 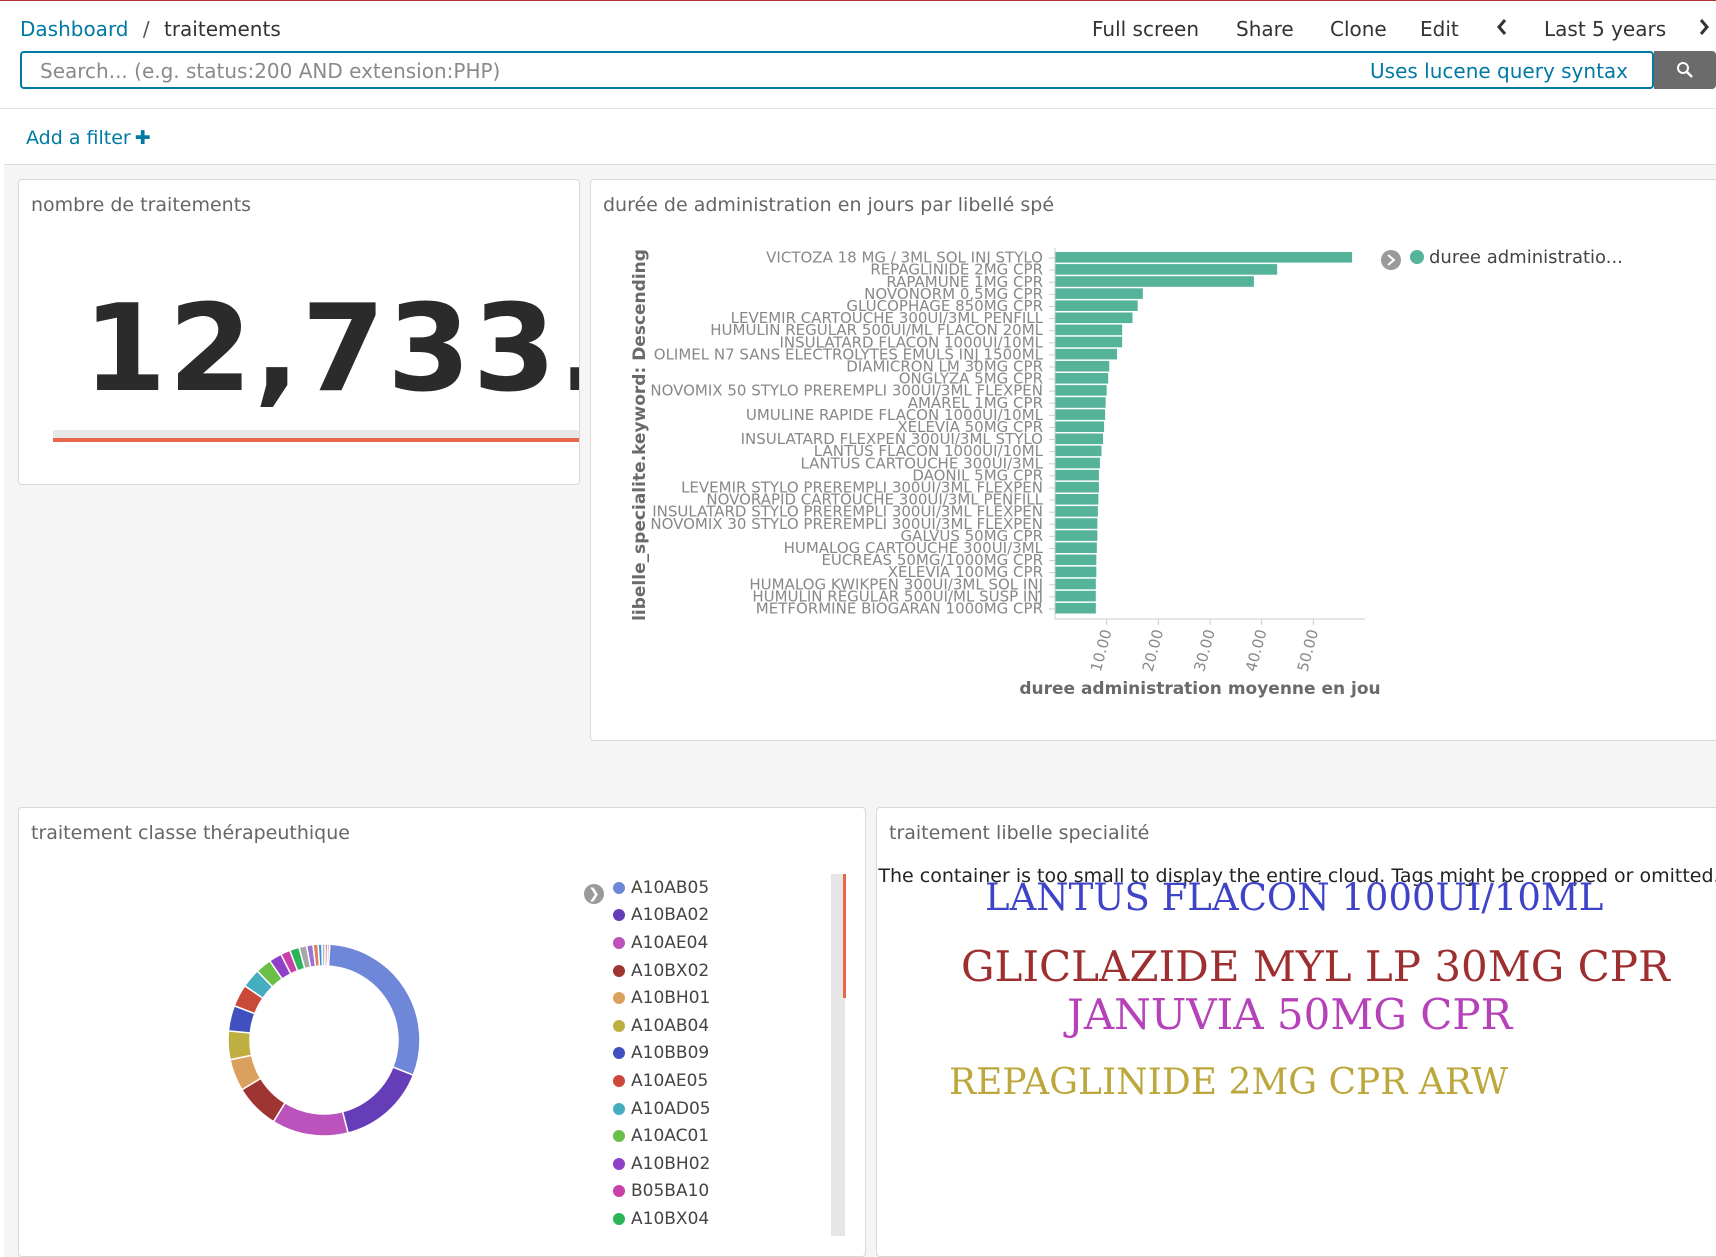 I want to click on legend-toggle-icon, so click(x=1391, y=260).